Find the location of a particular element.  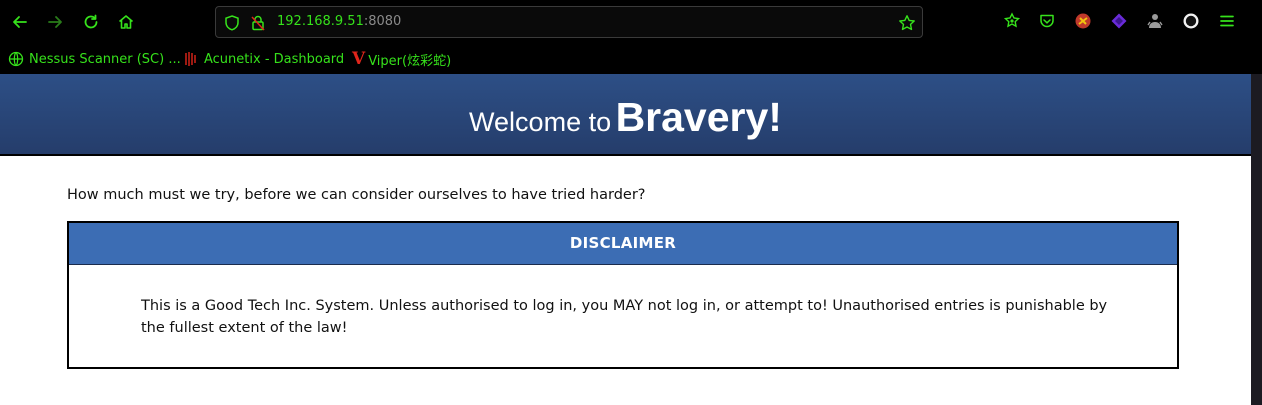

globe-icon is located at coordinates (16, 59).